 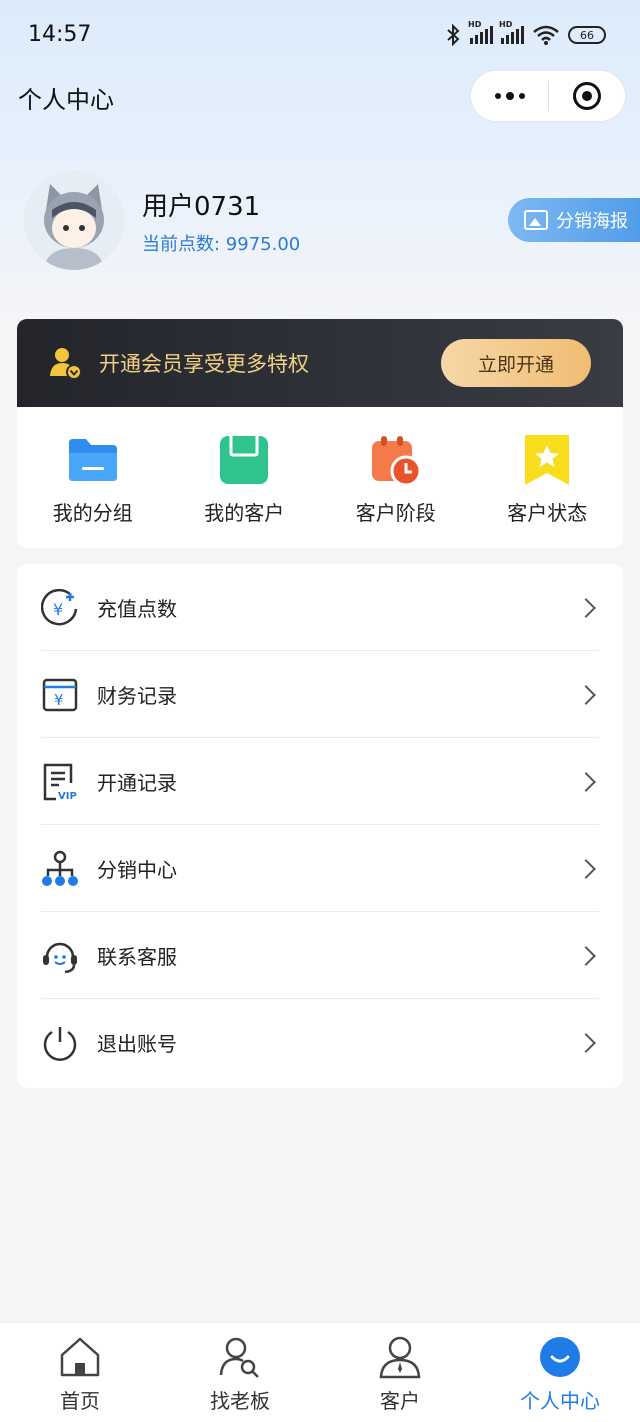 What do you see at coordinates (320, 35) in the screenshot?
I see `status-bar: 14:57 HD HD 66` at bounding box center [320, 35].